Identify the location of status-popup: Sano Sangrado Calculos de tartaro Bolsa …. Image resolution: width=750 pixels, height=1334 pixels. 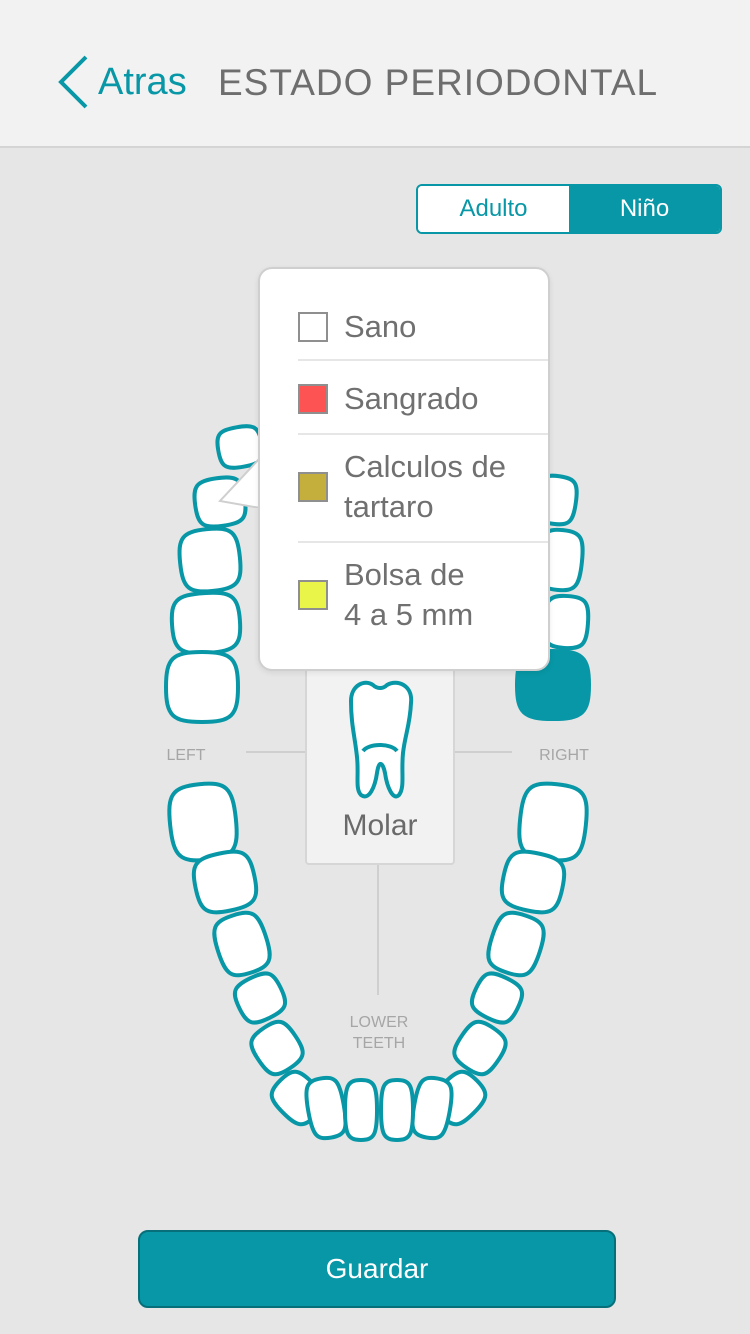
(404, 469).